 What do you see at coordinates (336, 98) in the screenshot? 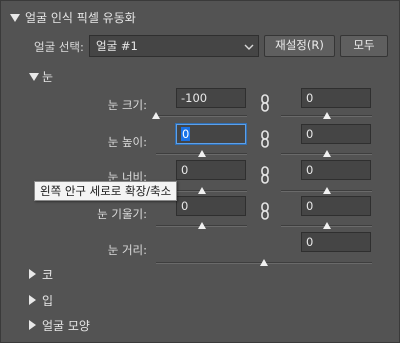
I see `eye-size-right-input: 0` at bounding box center [336, 98].